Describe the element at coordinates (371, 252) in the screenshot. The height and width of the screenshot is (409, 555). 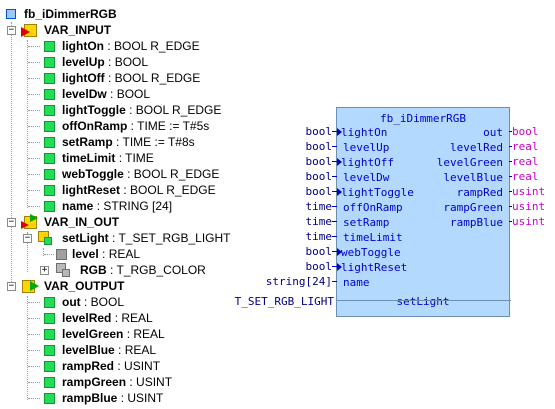
I see `input-pin-webToggle: webToggle` at that location.